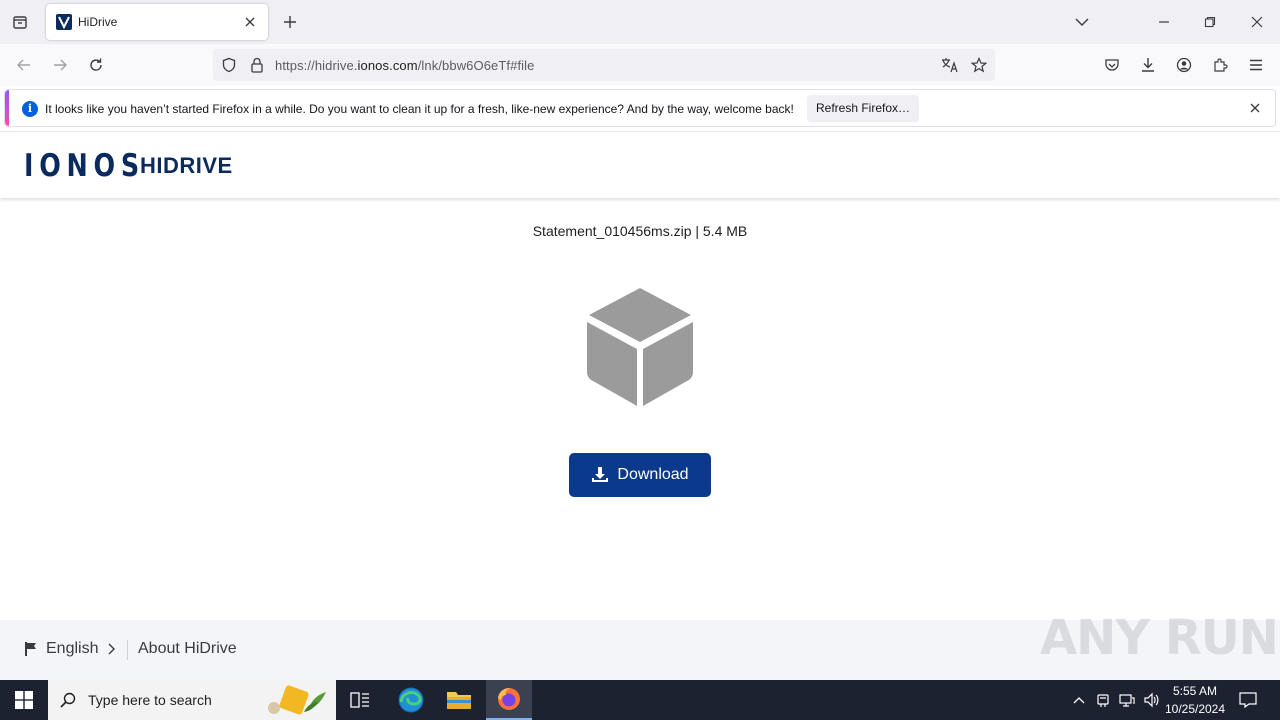 The height and width of the screenshot is (720, 1280). I want to click on bookmark-star-icon, so click(979, 65).